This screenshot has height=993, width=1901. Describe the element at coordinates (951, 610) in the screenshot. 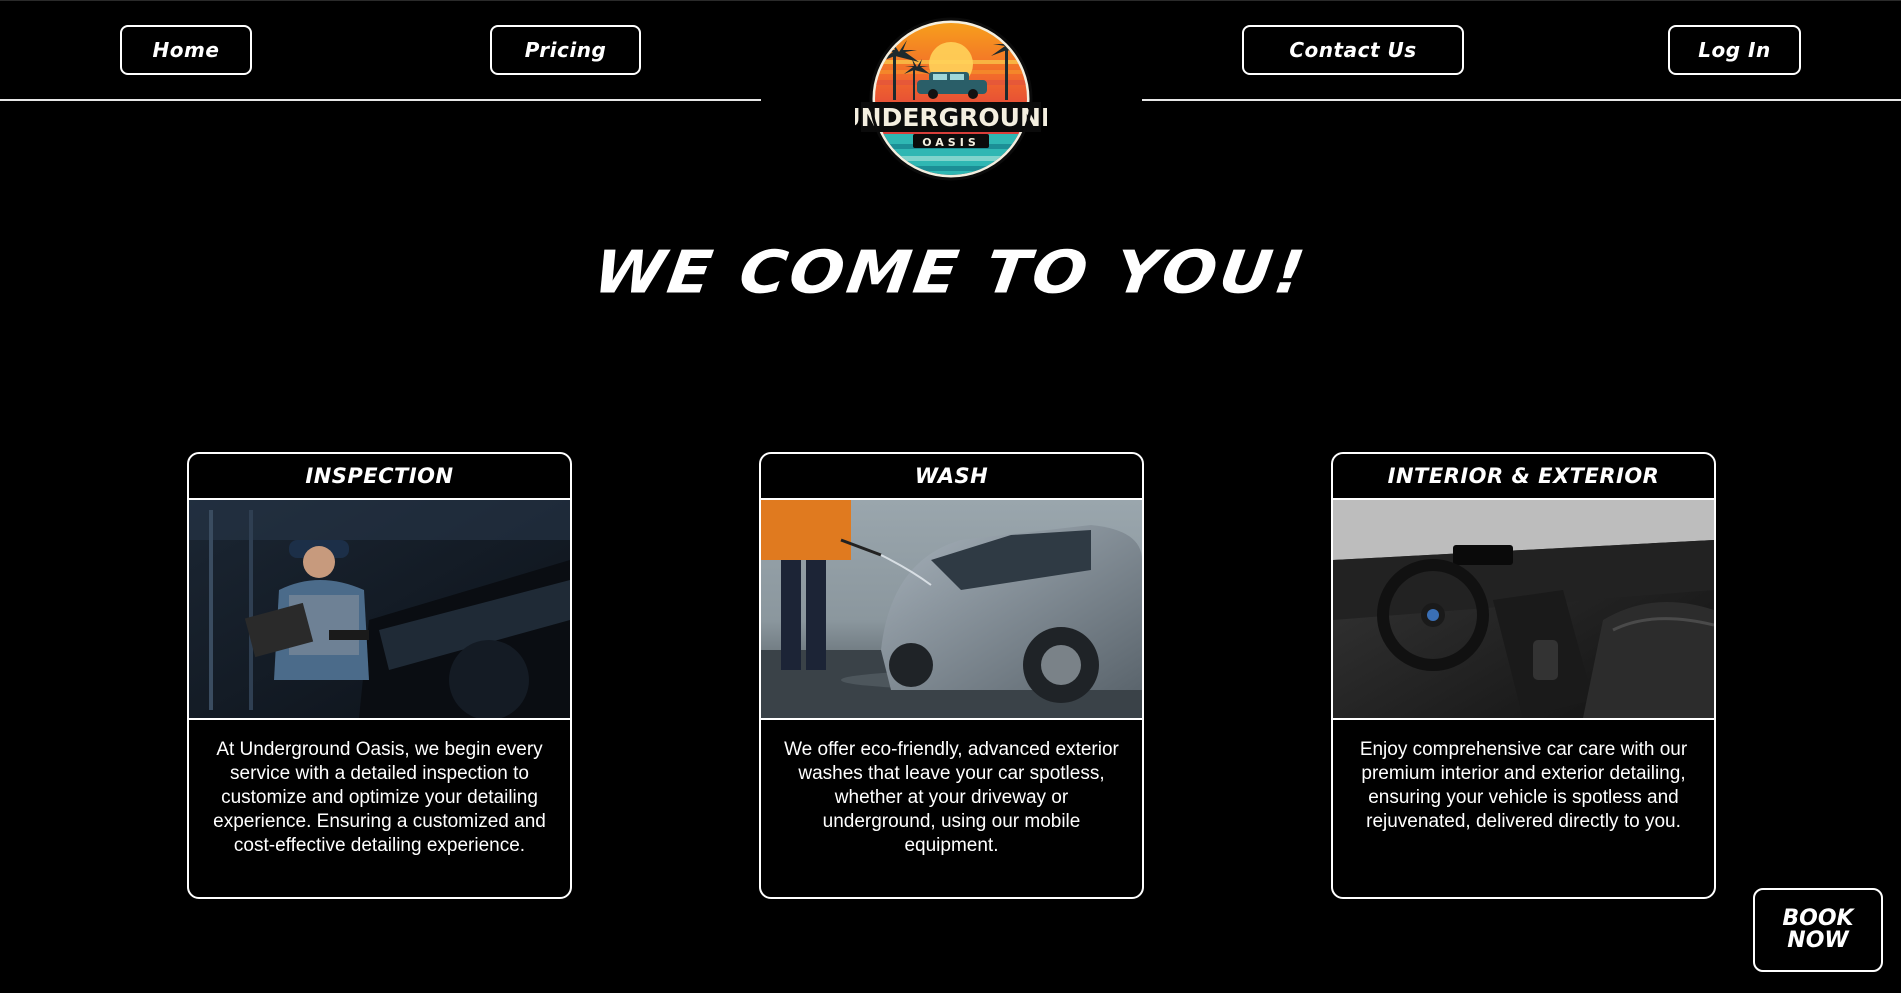

I see `wash-photo` at that location.